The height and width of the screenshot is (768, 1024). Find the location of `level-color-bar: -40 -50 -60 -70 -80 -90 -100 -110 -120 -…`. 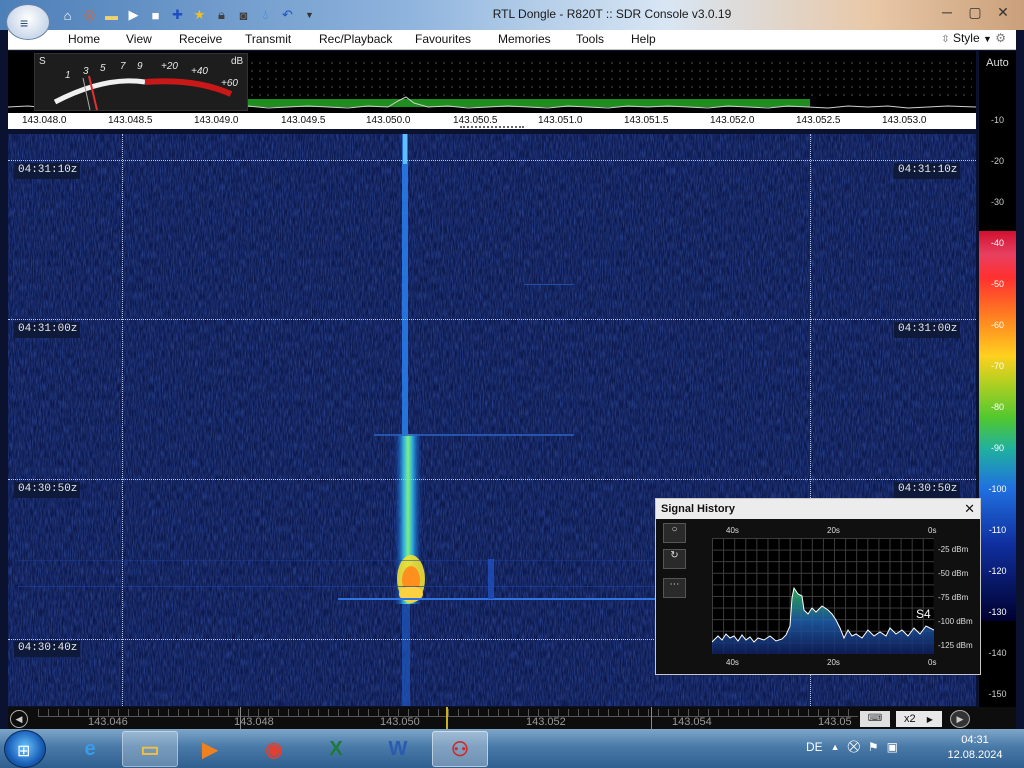

level-color-bar: -40 -50 -60 -70 -80 -90 -100 -110 -120 -… is located at coordinates (997, 426).